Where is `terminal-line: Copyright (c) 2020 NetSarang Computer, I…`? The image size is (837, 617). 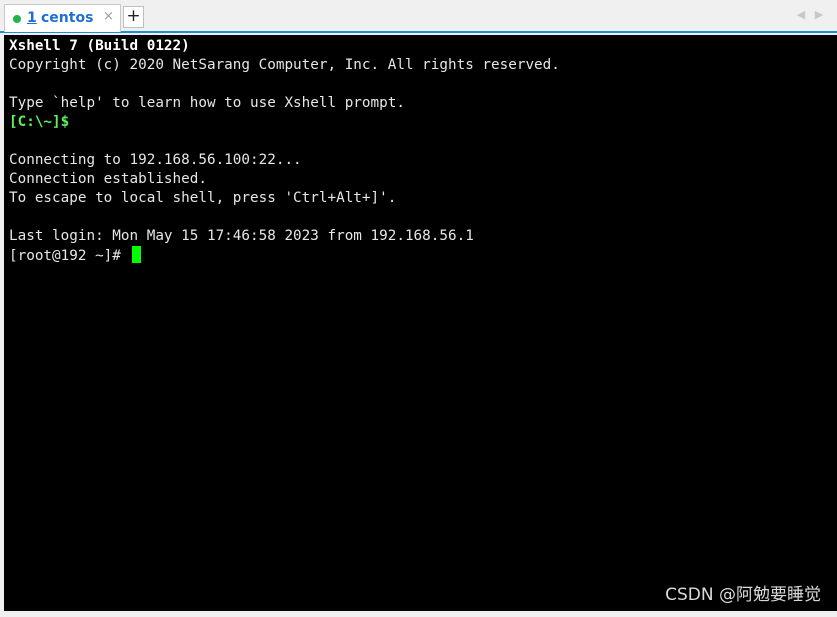
terminal-line: Copyright (c) 2020 NetSarang Computer, I… is located at coordinates (284, 65).